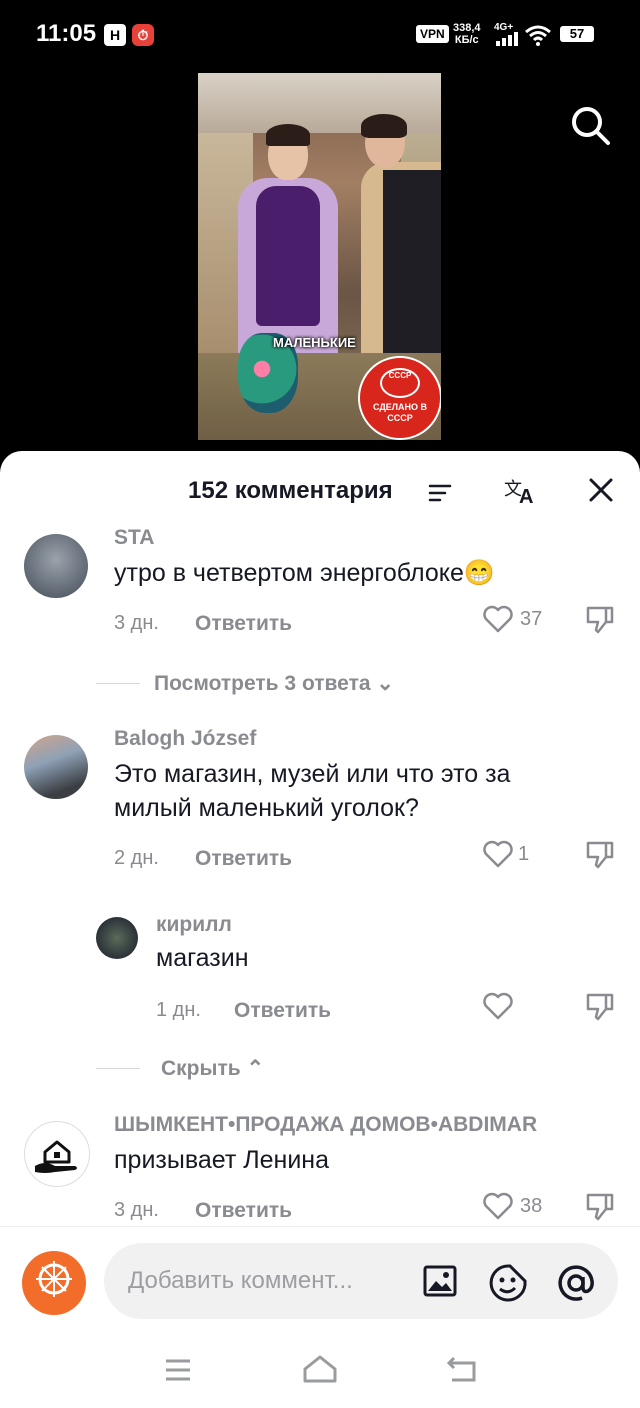  Describe the element at coordinates (507, 39) in the screenshot. I see `signal-icon` at that location.